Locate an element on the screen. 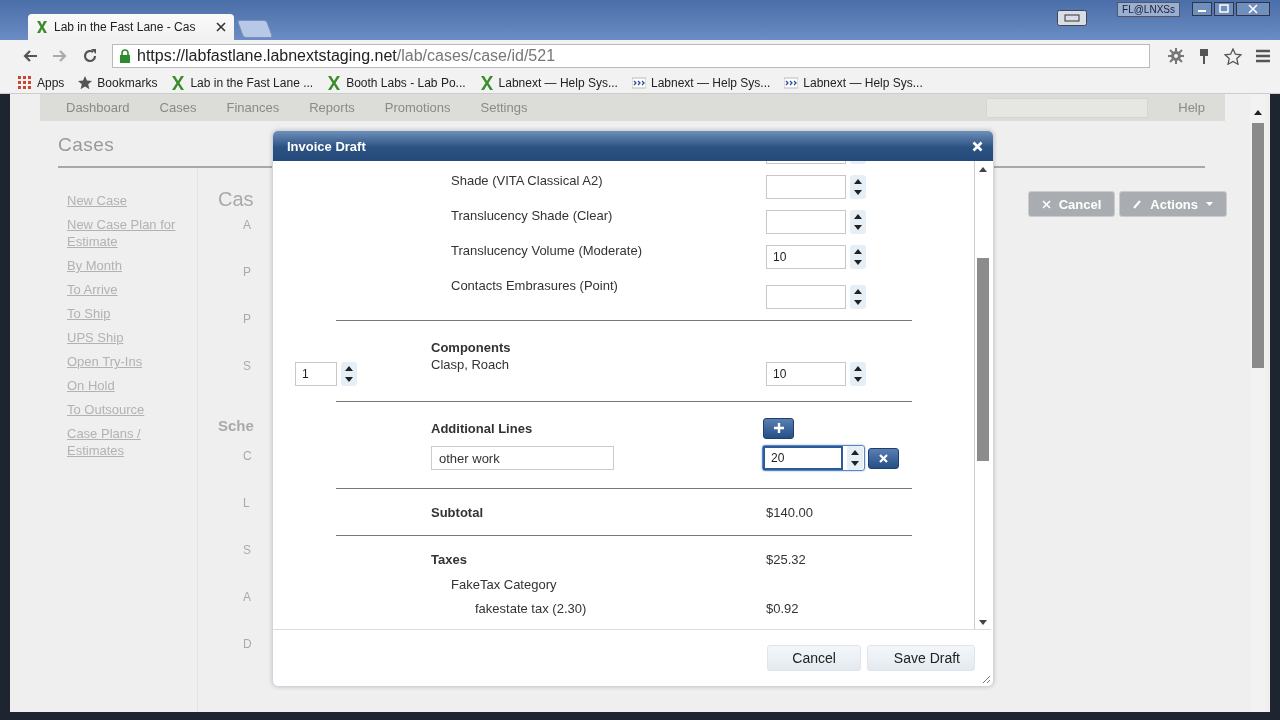 The width and height of the screenshot is (1280, 720). maximize-icon is located at coordinates (1224, 9).